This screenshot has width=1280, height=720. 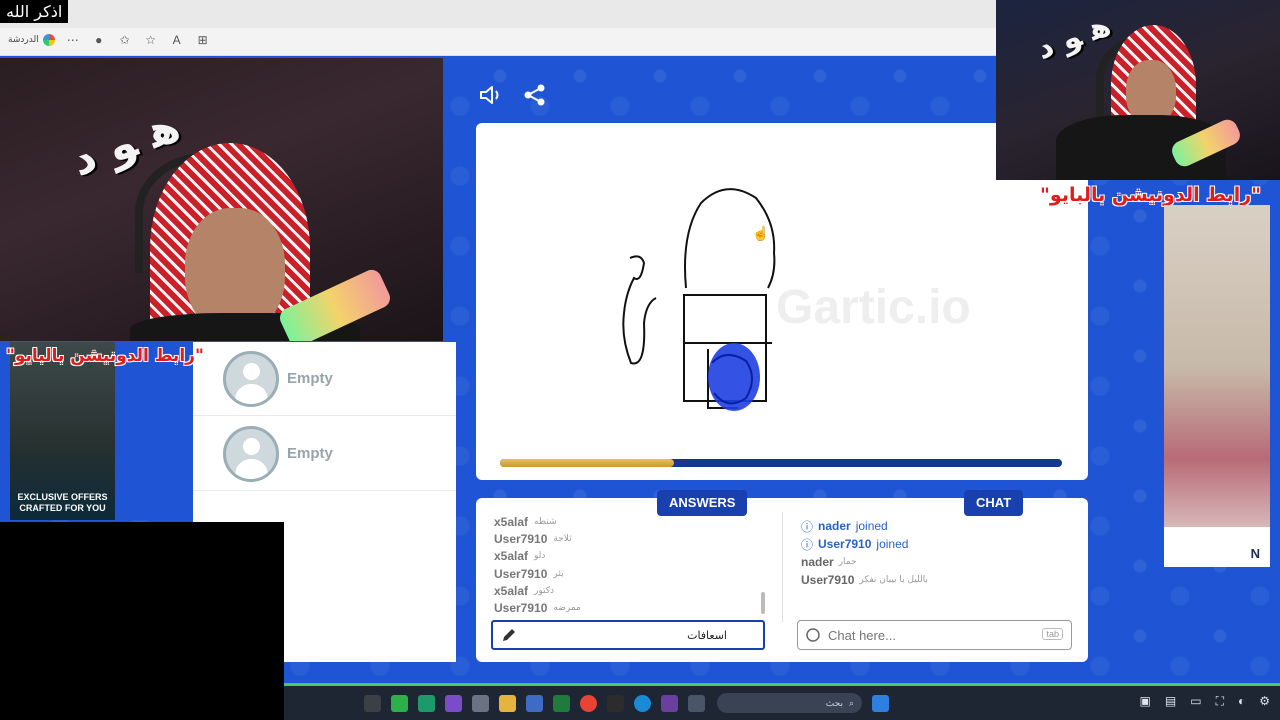 I want to click on answer-word: دكتور, so click(x=544, y=590).